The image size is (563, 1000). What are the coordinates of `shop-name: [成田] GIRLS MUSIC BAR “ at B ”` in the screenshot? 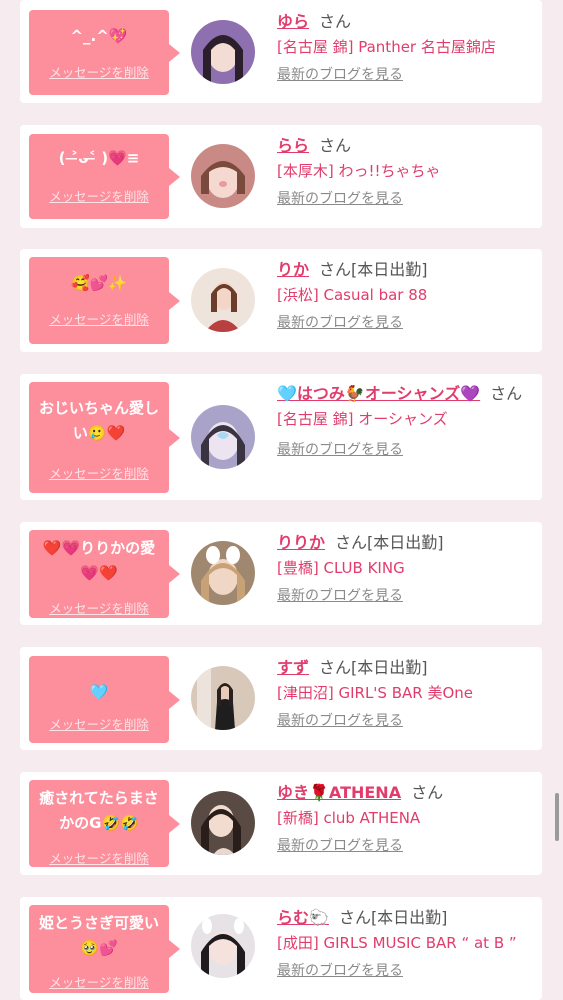 It's located at (397, 943).